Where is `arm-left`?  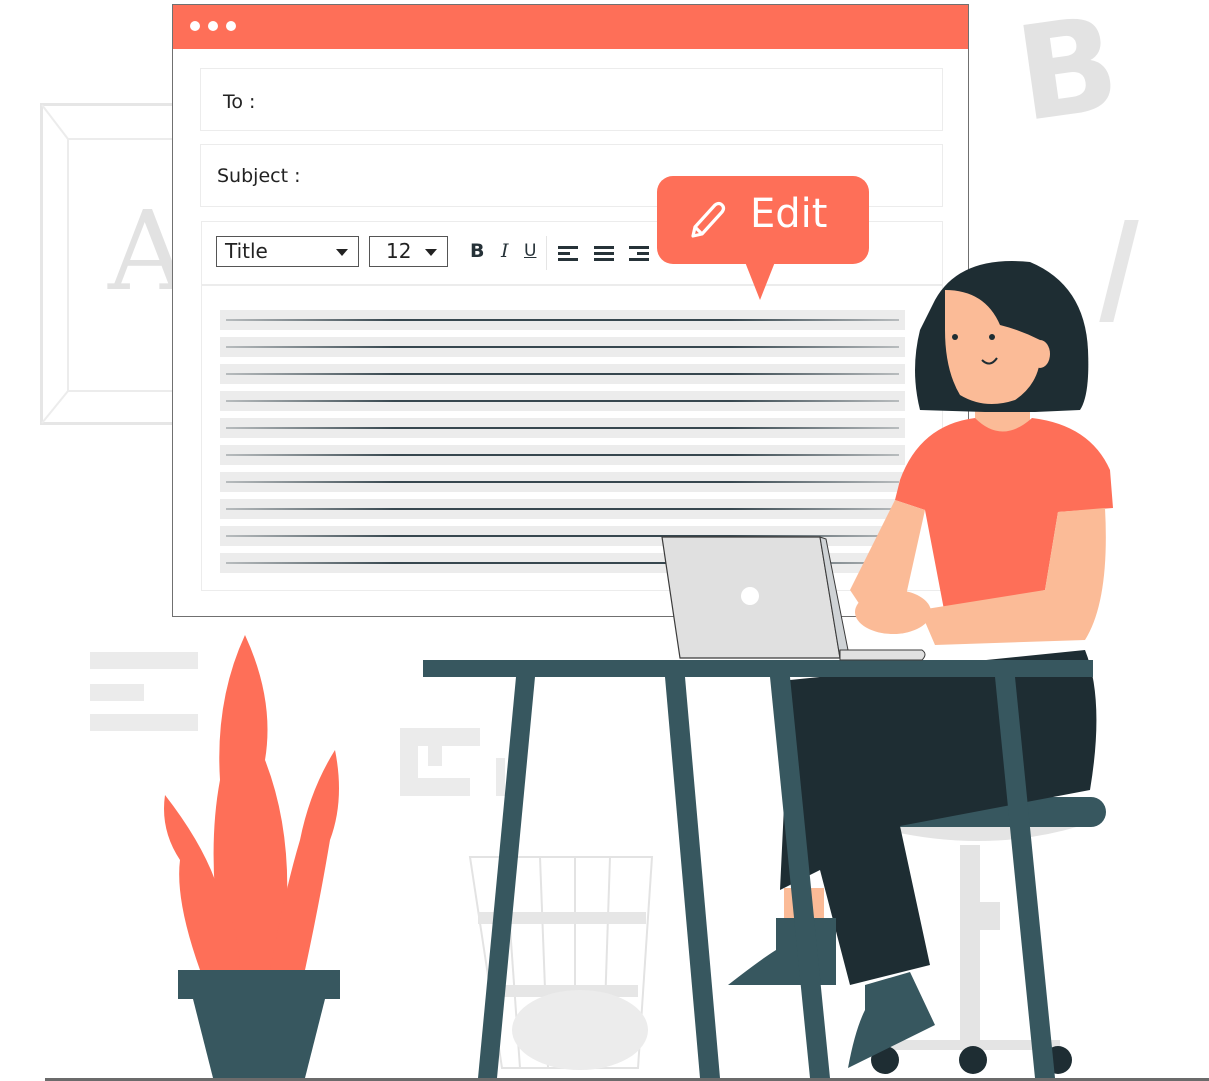 arm-left is located at coordinates (887, 552).